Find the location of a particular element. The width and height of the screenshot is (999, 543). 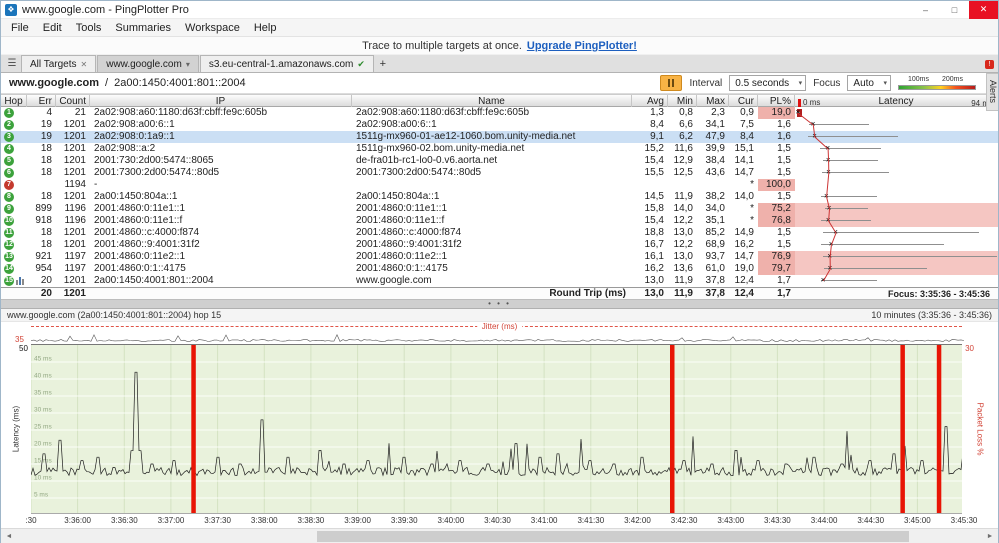

name-cell: 2001:4860:0:11e1::1 is located at coordinates (402, 208).